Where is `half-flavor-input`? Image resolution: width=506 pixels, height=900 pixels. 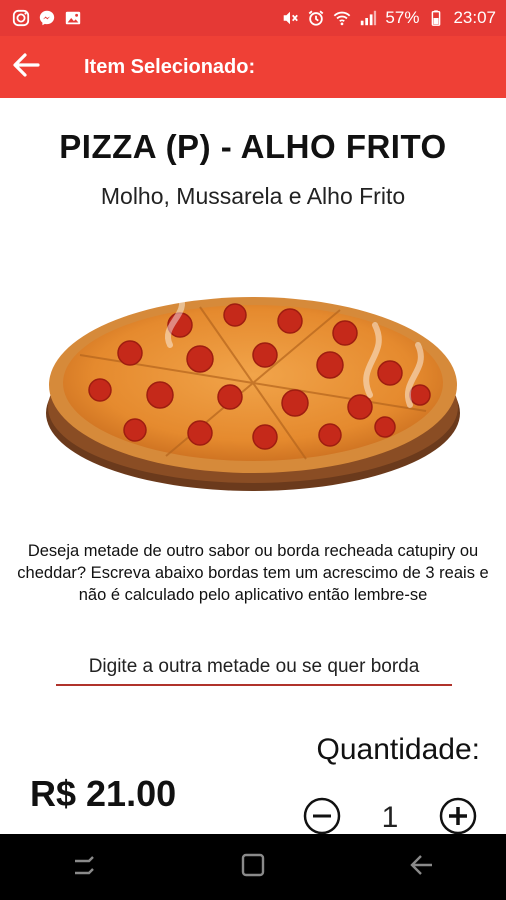
half-flavor-input is located at coordinates (254, 668).